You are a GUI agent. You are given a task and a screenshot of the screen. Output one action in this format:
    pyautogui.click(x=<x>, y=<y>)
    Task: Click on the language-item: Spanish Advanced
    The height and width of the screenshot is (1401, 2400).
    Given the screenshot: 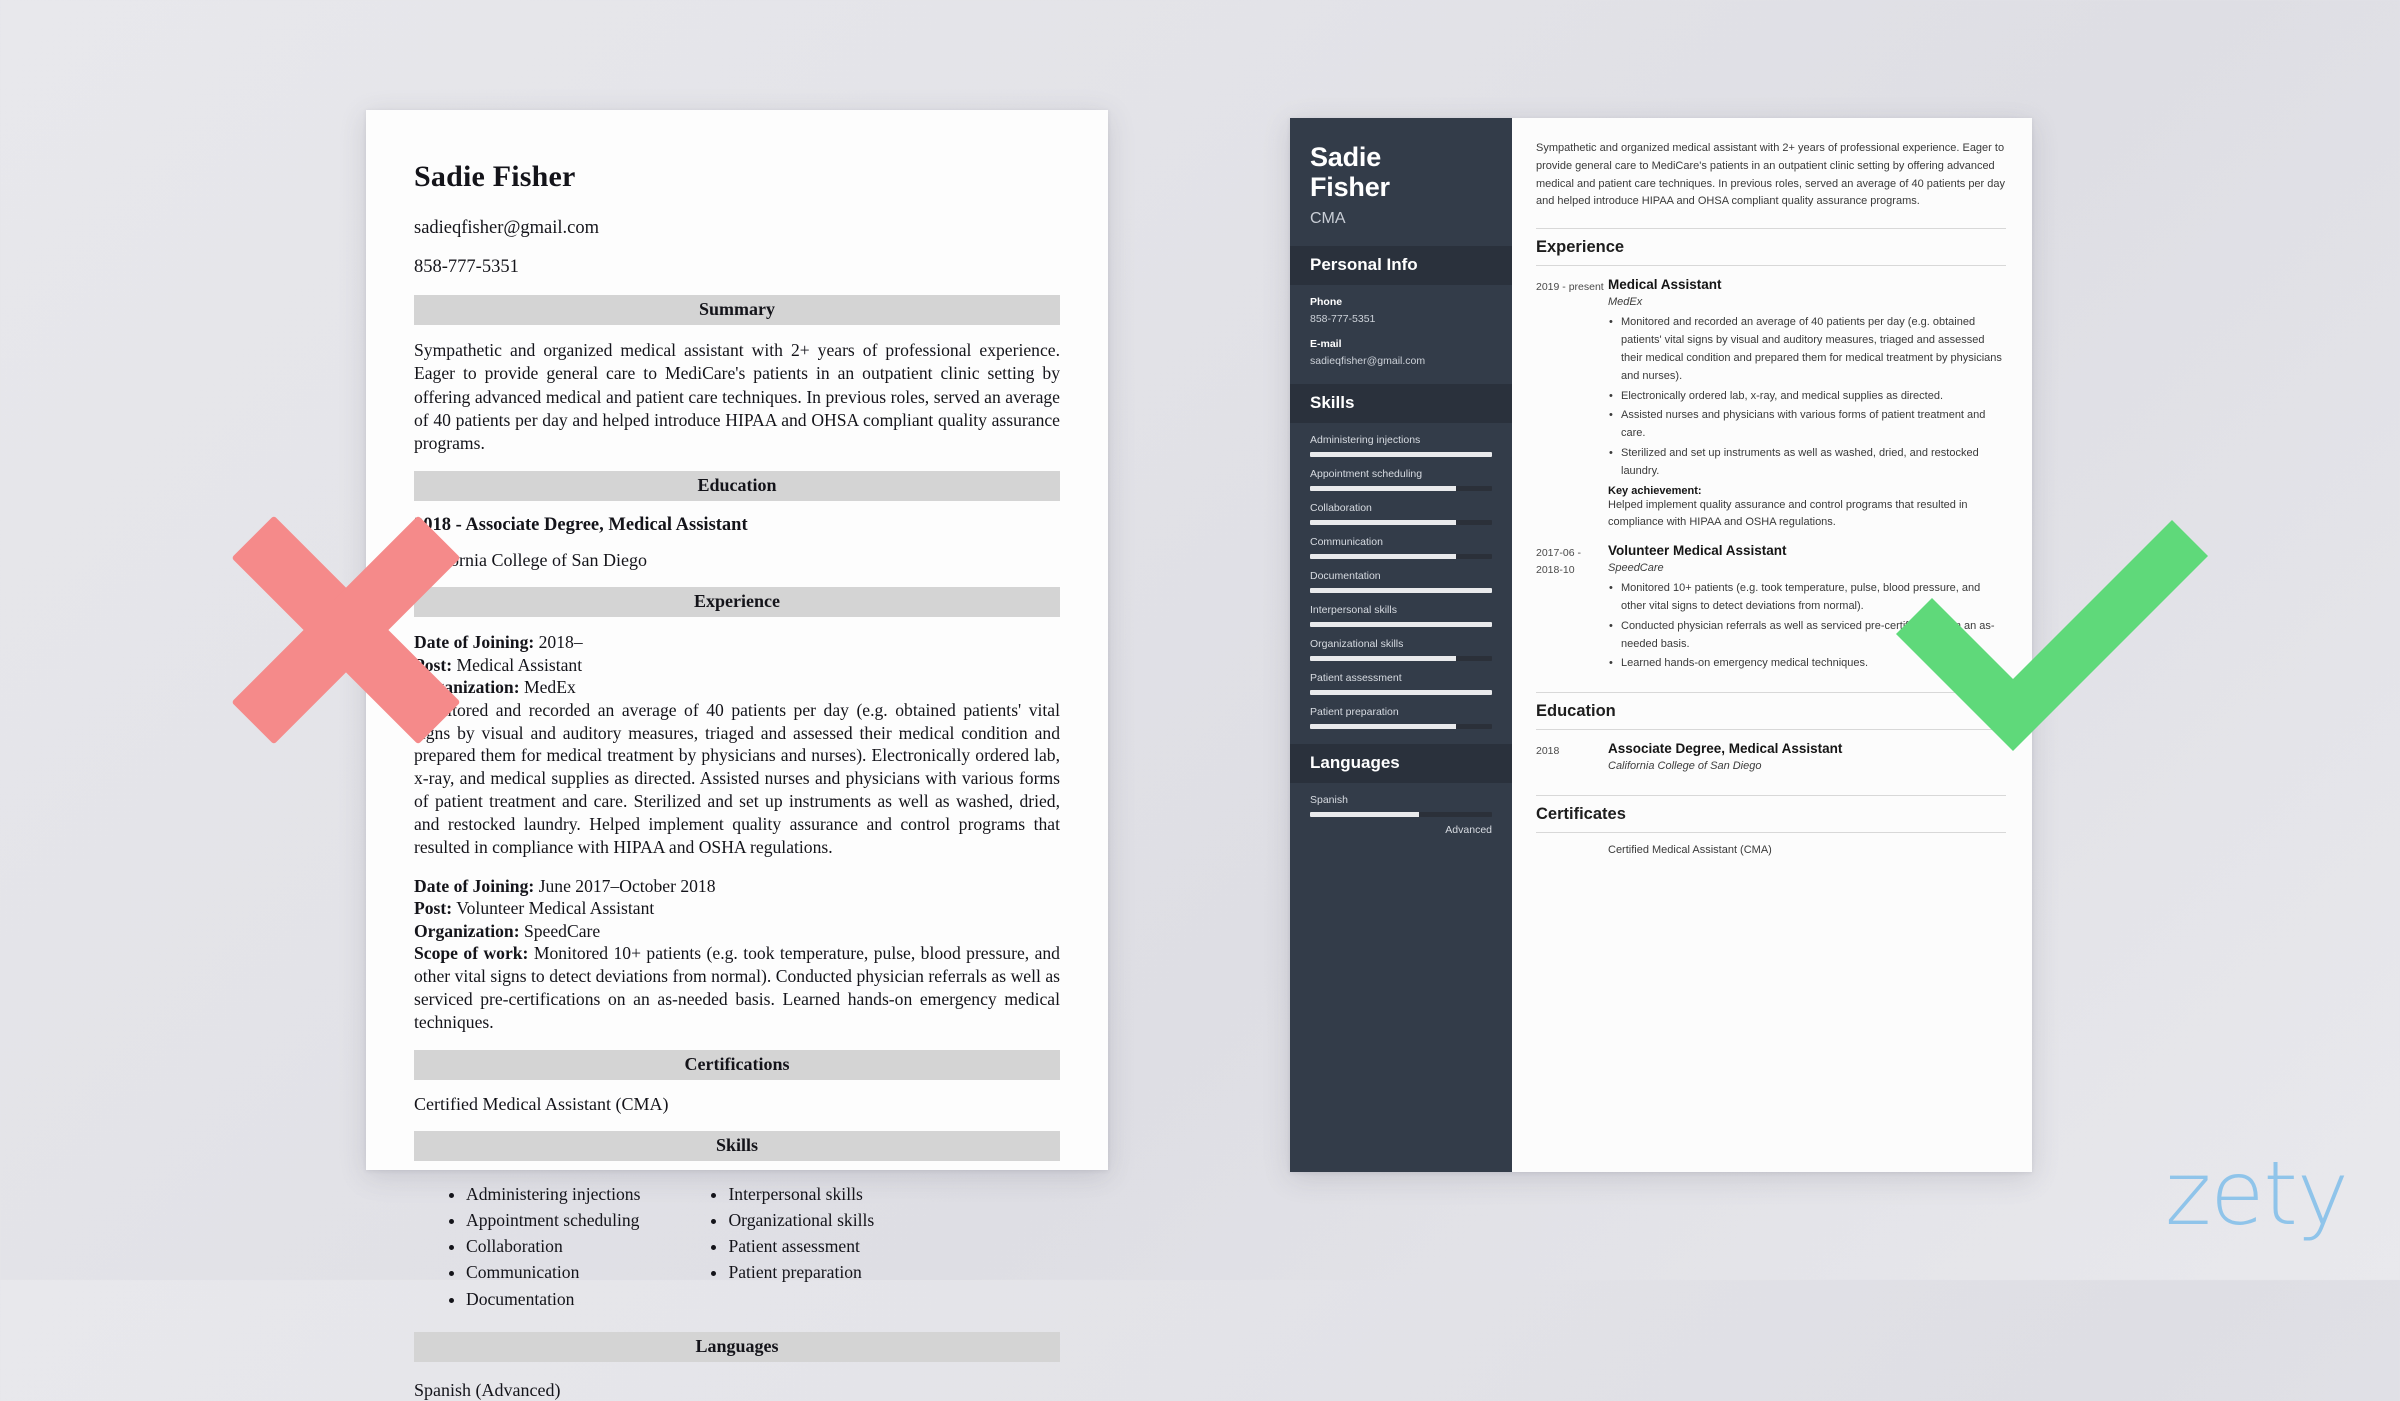 What is the action you would take?
    pyautogui.click(x=1401, y=815)
    